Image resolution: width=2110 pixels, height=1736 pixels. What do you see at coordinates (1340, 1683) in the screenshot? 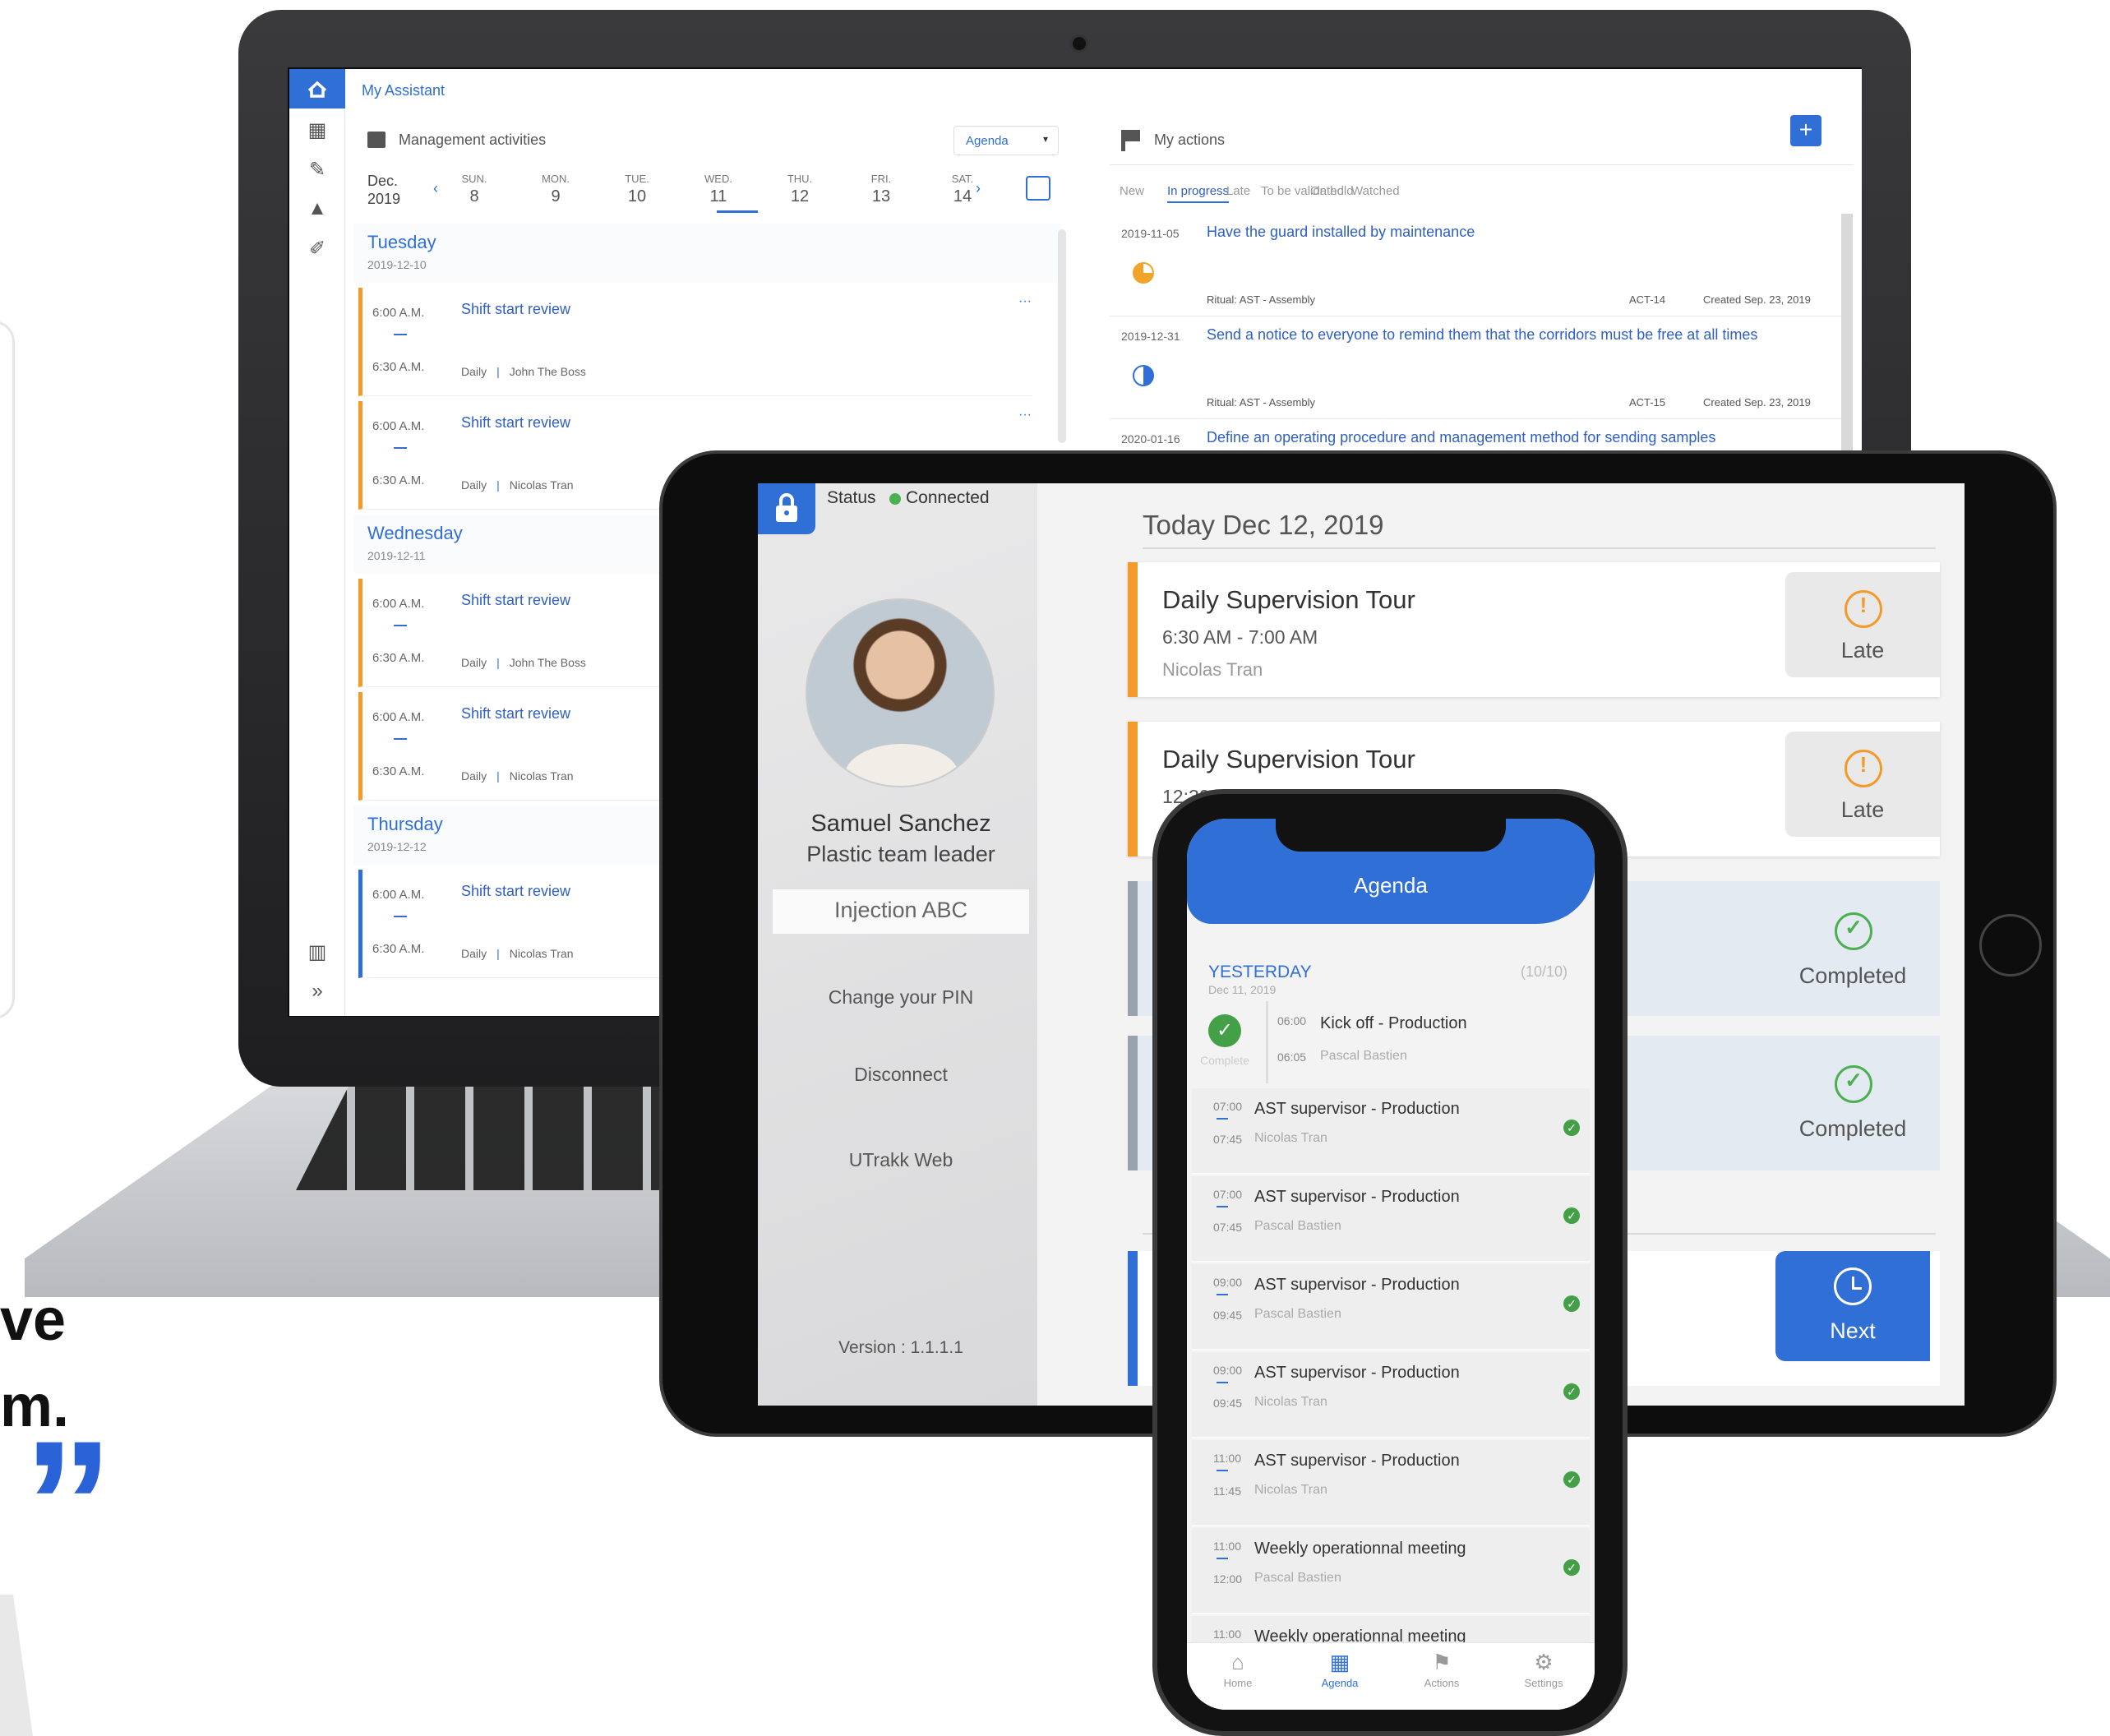
I see `nav-label: Agenda` at bounding box center [1340, 1683].